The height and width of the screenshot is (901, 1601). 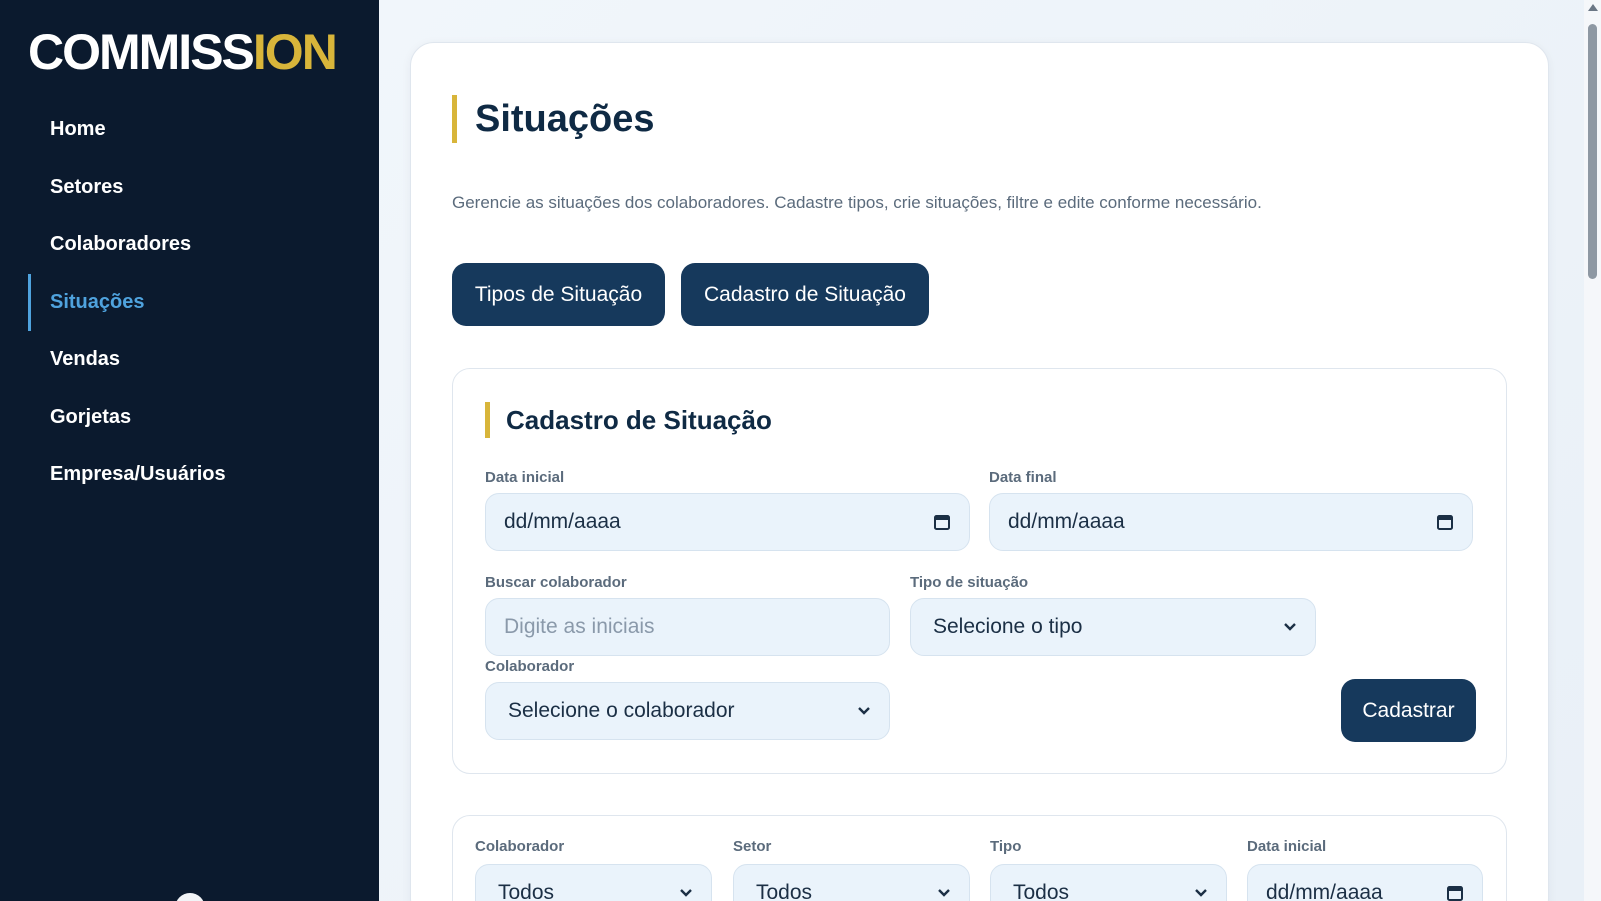 I want to click on sidebar-item-label: Home, so click(x=78, y=129).